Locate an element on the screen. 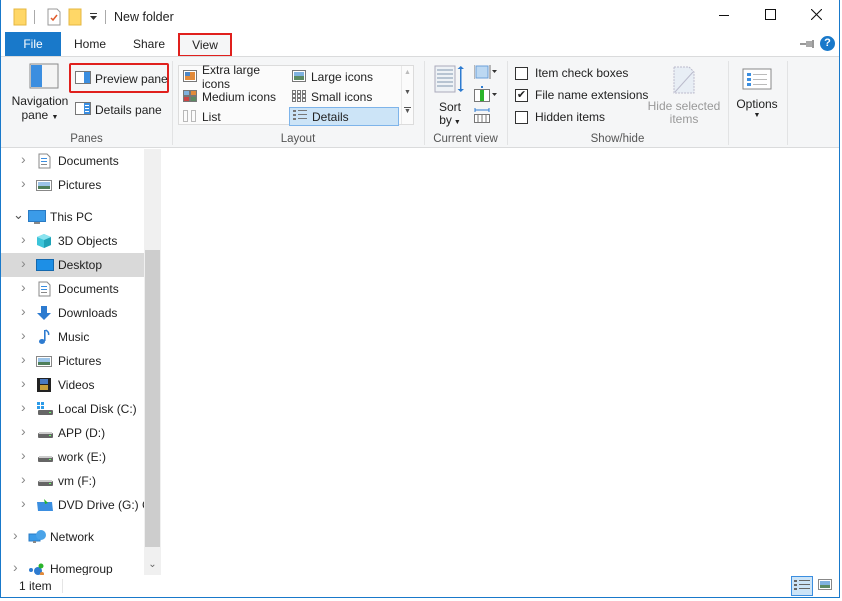 This screenshot has width=842, height=601. checkbox-checked: ✔ is located at coordinates (521, 95).